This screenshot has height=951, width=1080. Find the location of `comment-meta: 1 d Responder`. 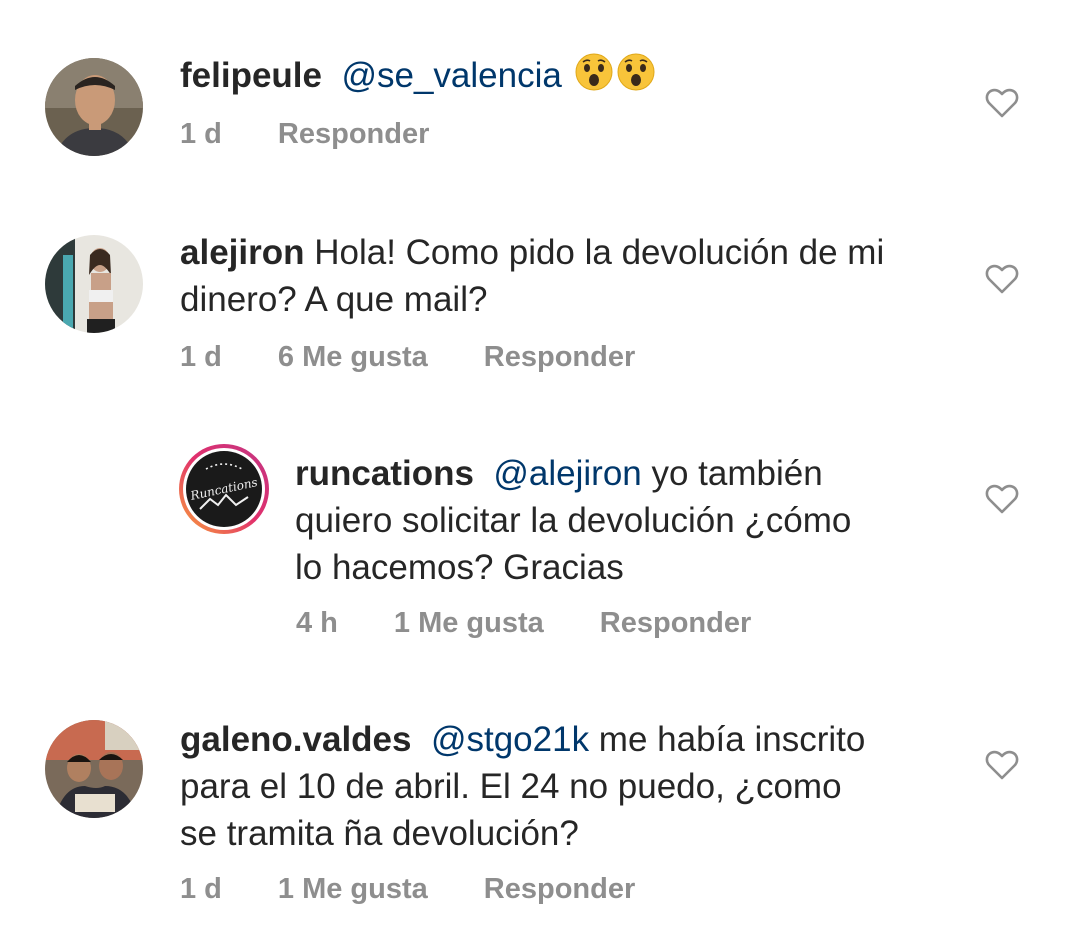

comment-meta: 1 d Responder is located at coordinates (304, 134).